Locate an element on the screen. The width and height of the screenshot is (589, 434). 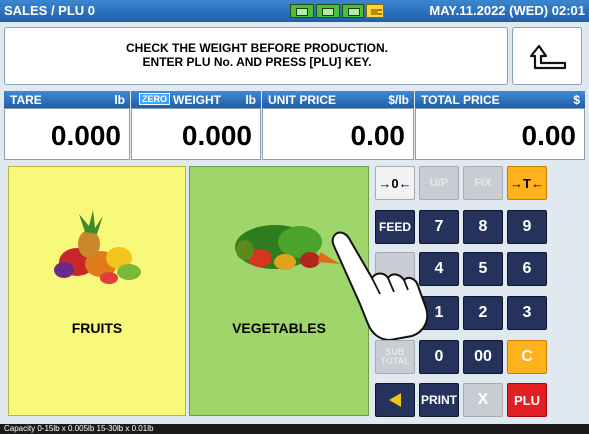
unit-price-unit: $/lb is located at coordinates (398, 100).